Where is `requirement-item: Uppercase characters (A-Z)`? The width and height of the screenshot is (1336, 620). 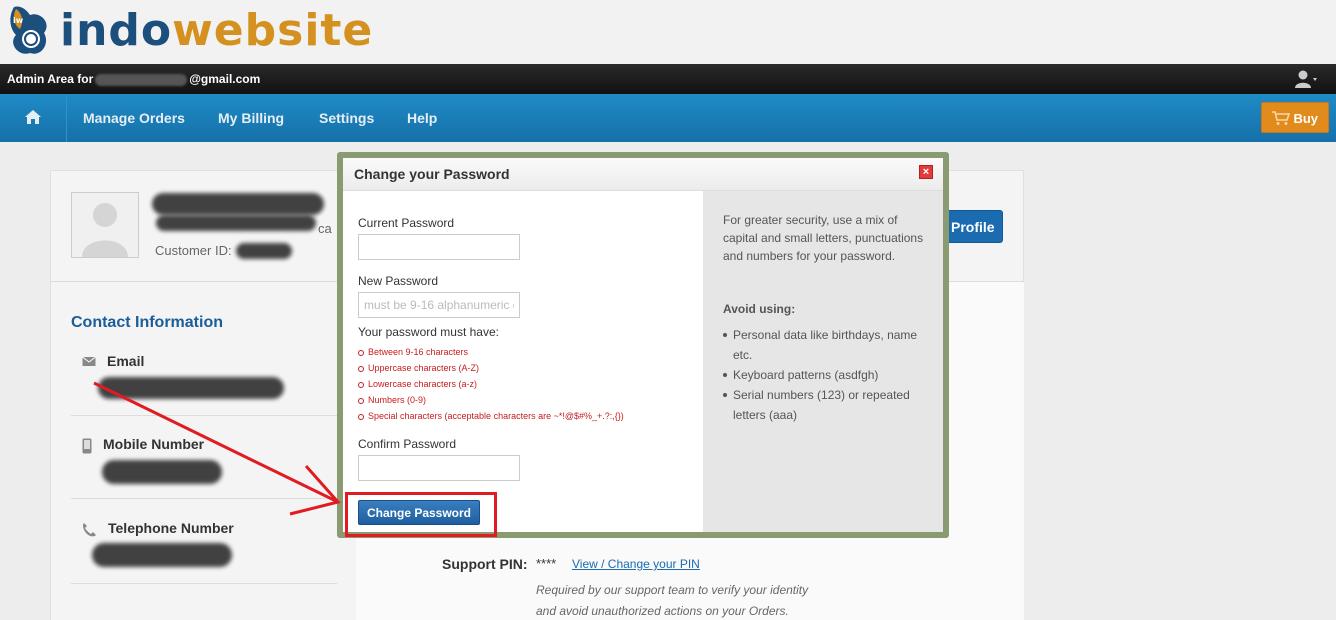 requirement-item: Uppercase characters (A-Z) is located at coordinates (491, 368).